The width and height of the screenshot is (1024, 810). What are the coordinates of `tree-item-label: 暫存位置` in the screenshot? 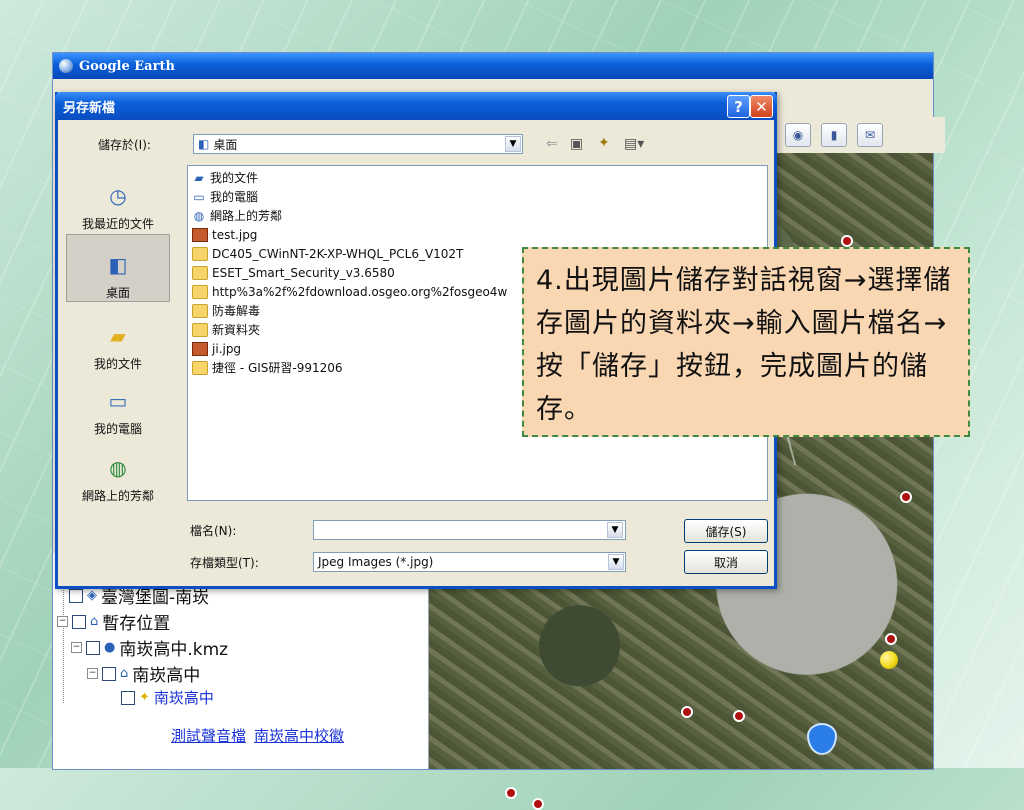 It's located at (136, 624).